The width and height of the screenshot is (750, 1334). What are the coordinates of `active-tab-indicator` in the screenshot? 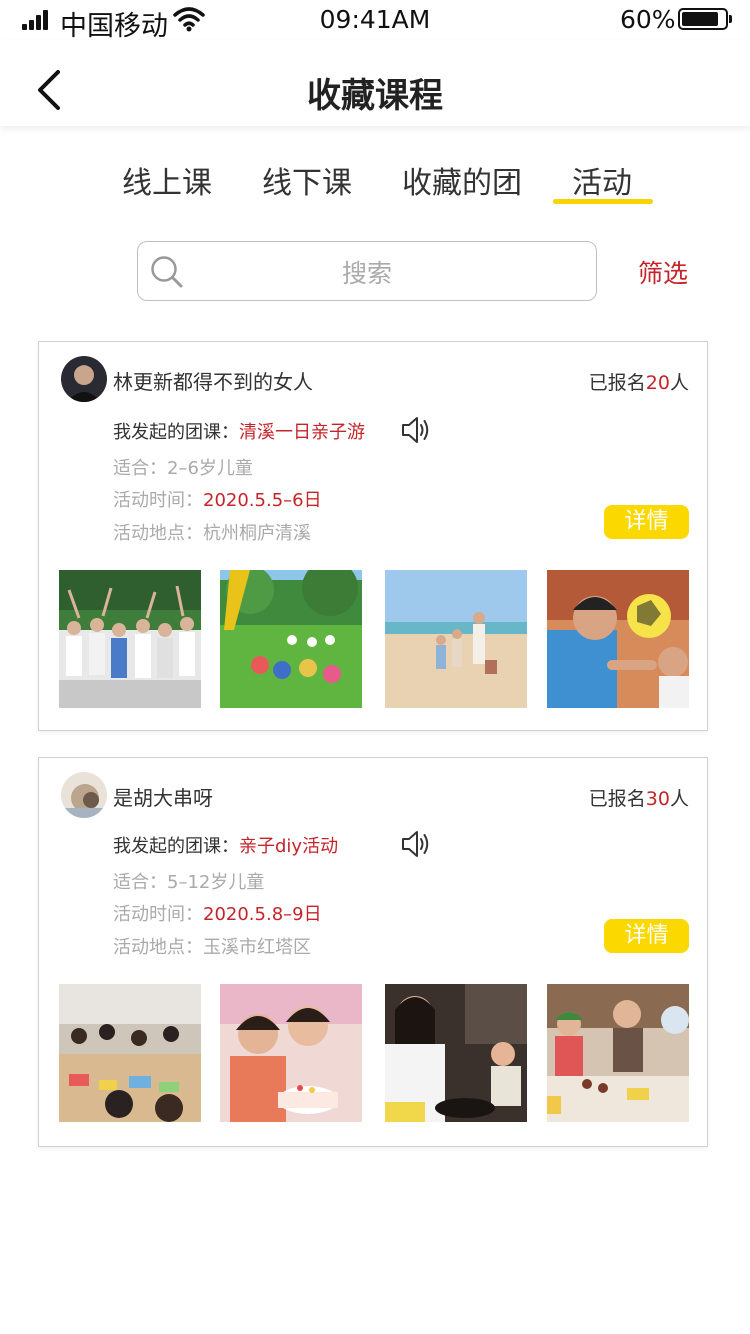 It's located at (603, 201).